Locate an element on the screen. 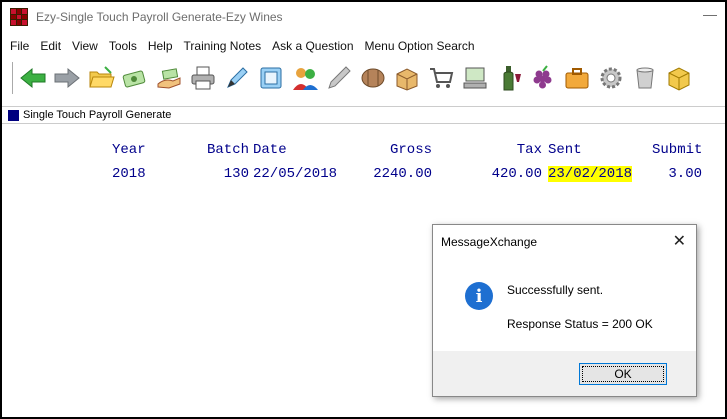  ok-button: OK is located at coordinates (623, 374).